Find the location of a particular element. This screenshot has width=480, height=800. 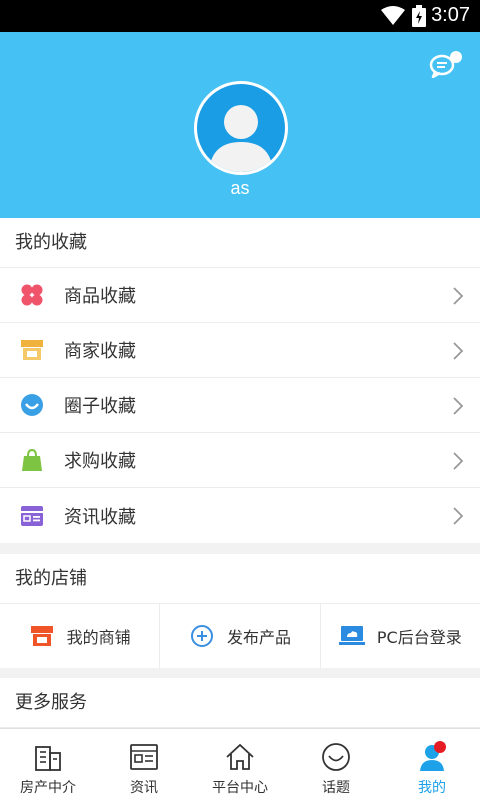

favorite-circles-label: 圈子收藏 is located at coordinates (100, 406).